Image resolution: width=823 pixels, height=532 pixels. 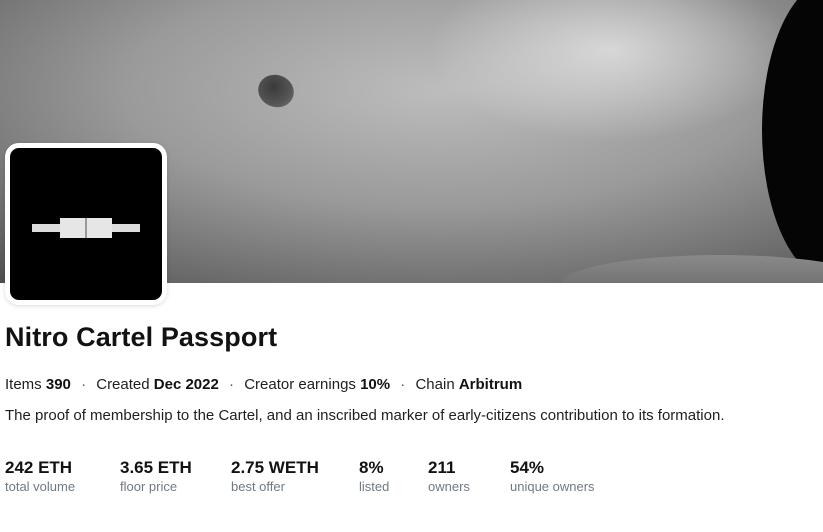 What do you see at coordinates (186, 384) in the screenshot?
I see `created-value: Dec 2022` at bounding box center [186, 384].